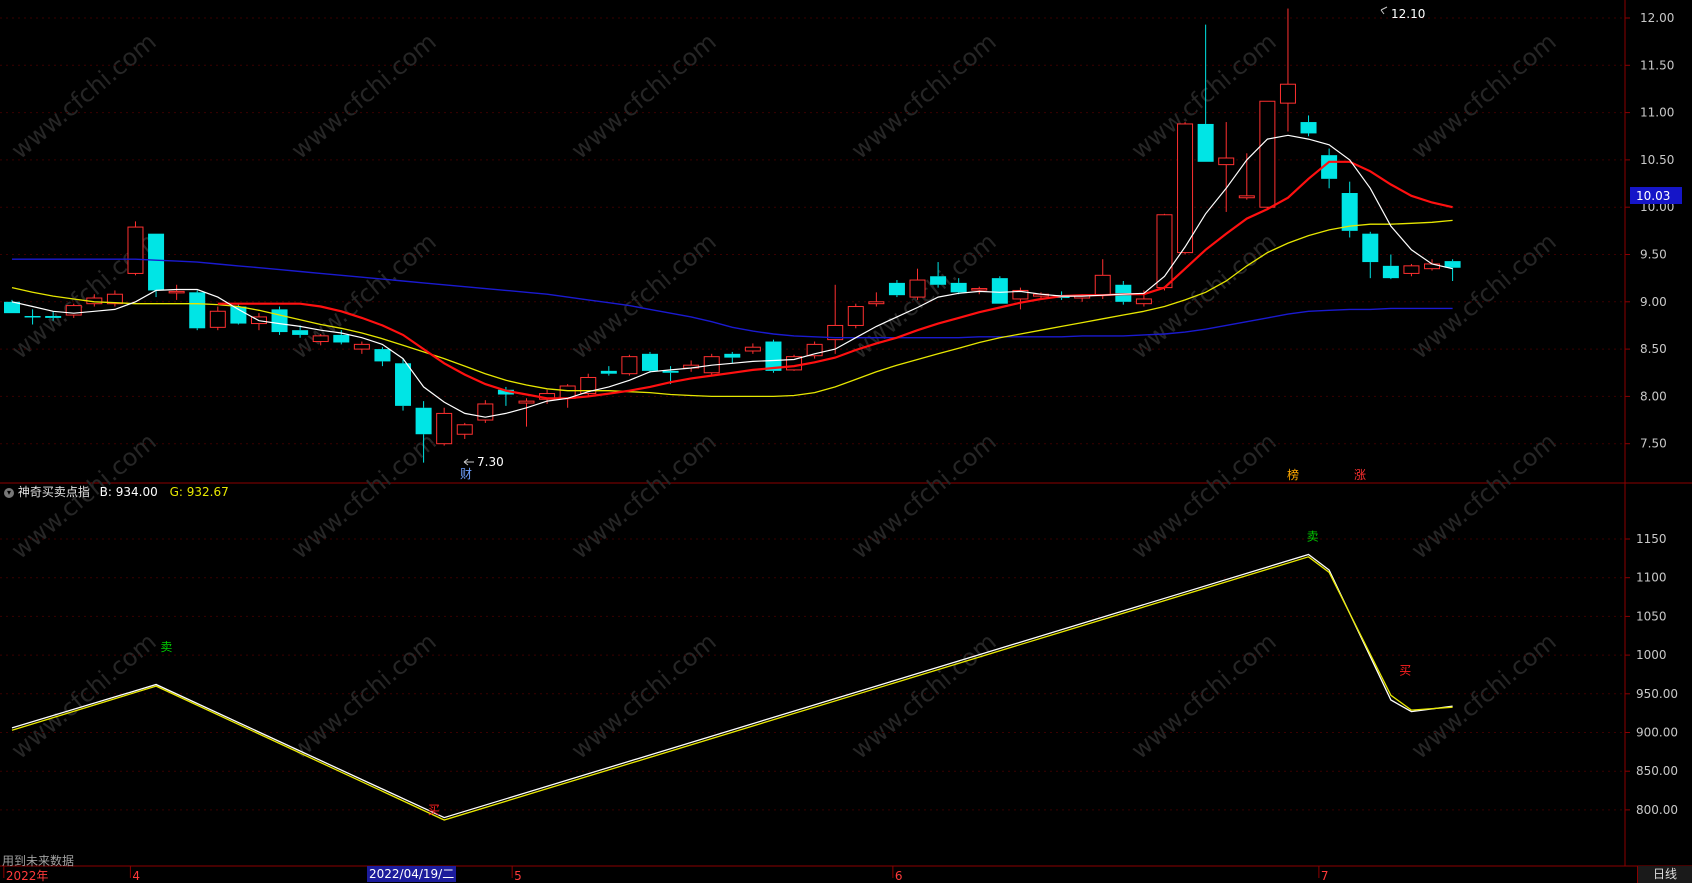 The width and height of the screenshot is (1692, 883). I want to click on indicator-tick-label: 1100, so click(1651, 578).